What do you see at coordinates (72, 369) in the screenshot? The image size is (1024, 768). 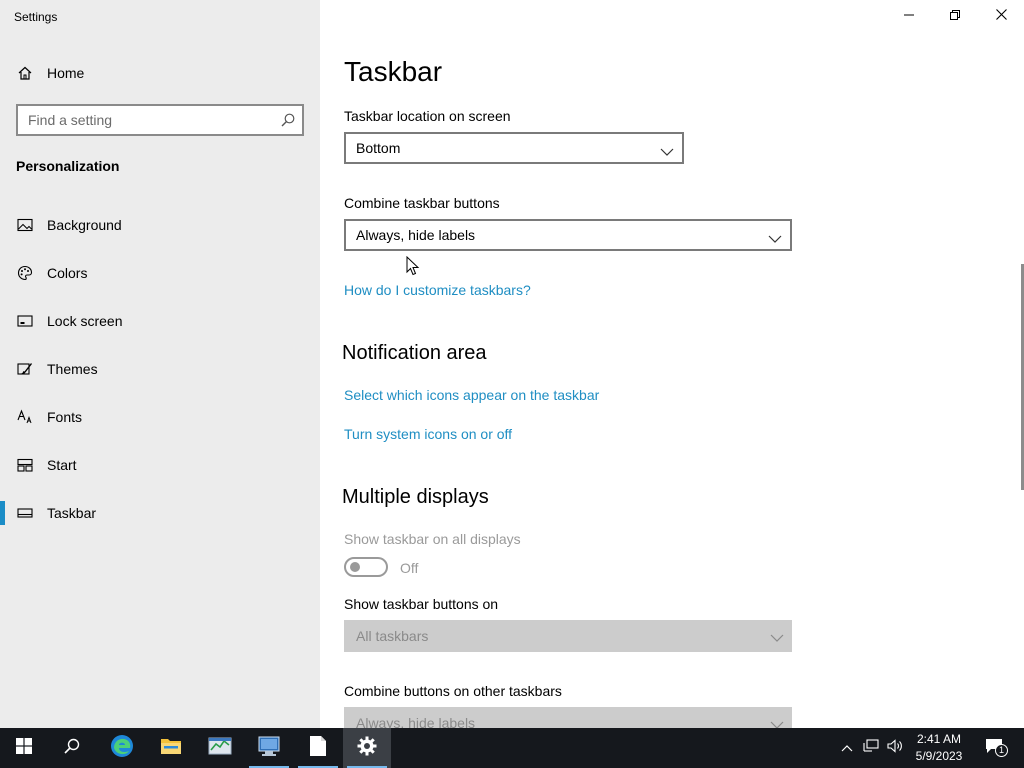 I see `sidebar-item-label: Themes` at bounding box center [72, 369].